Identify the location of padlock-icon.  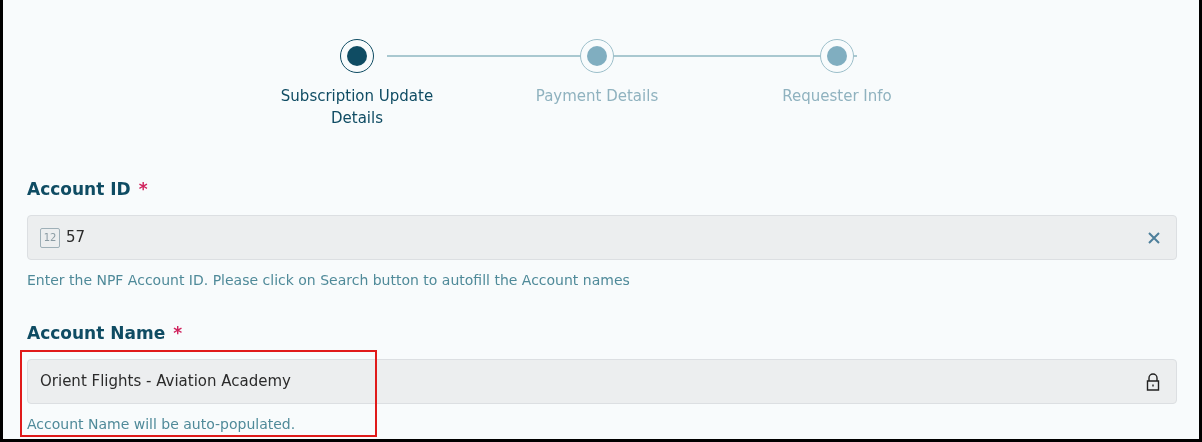
(1153, 381).